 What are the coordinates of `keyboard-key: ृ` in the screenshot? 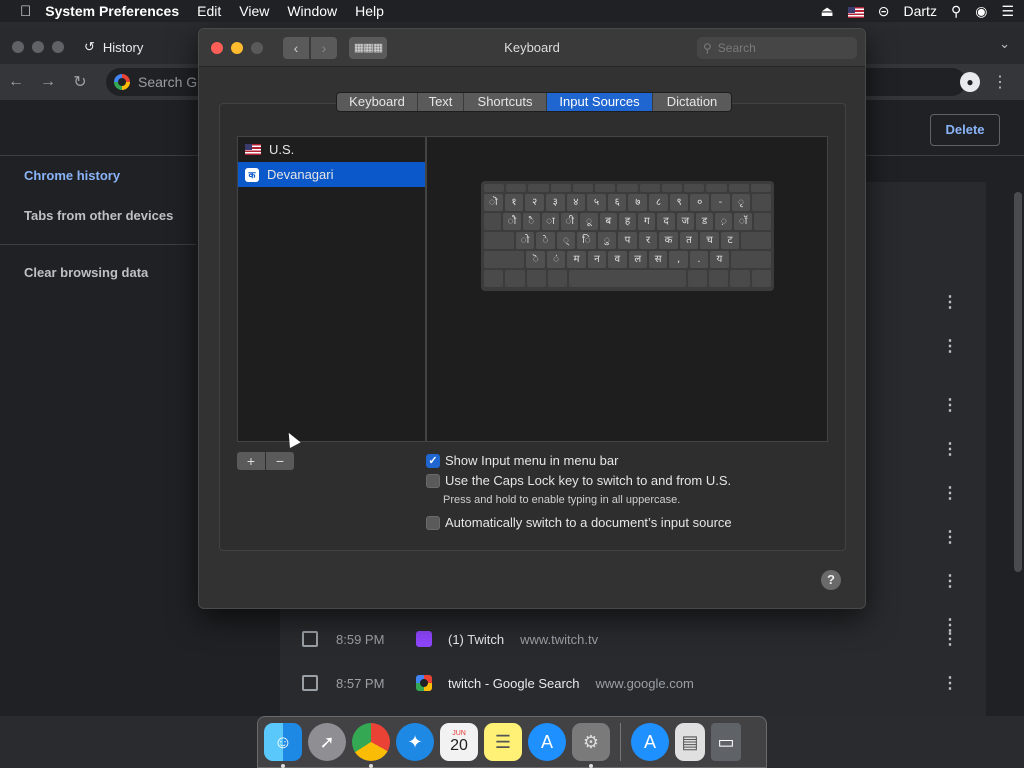 It's located at (741, 202).